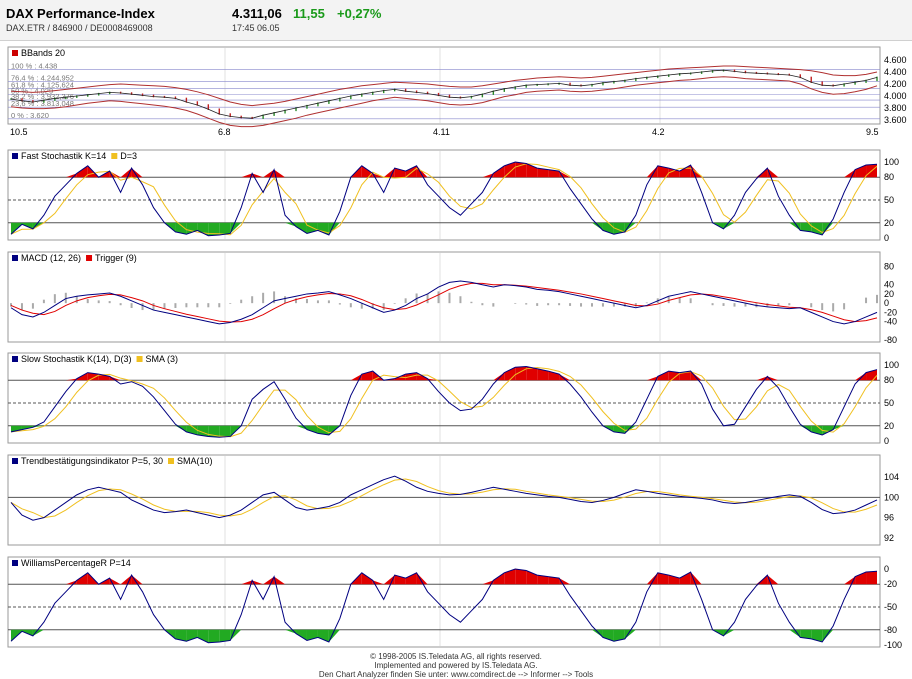 This screenshot has height=679, width=912. Describe the element at coordinates (162, 359) in the screenshot. I see `legend-label: SMA (3)` at that location.